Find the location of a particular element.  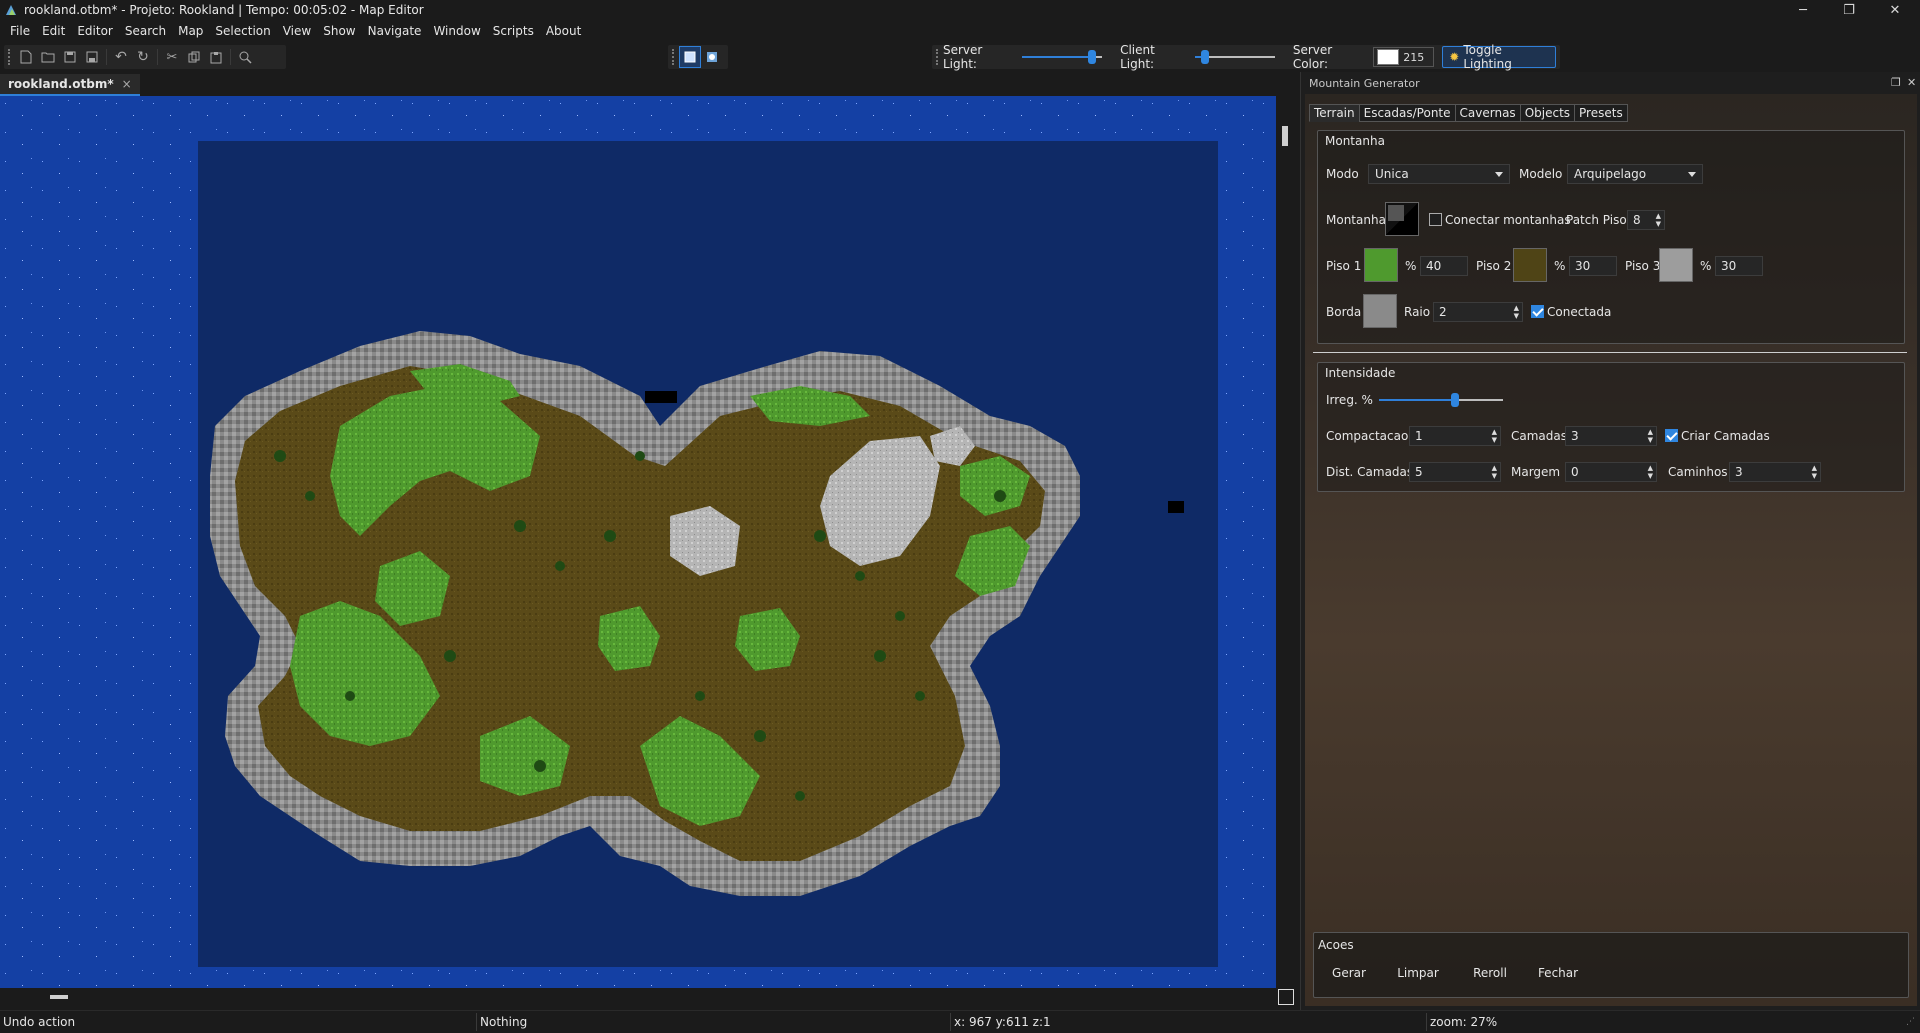

status-separator is located at coordinates (950, 1022).